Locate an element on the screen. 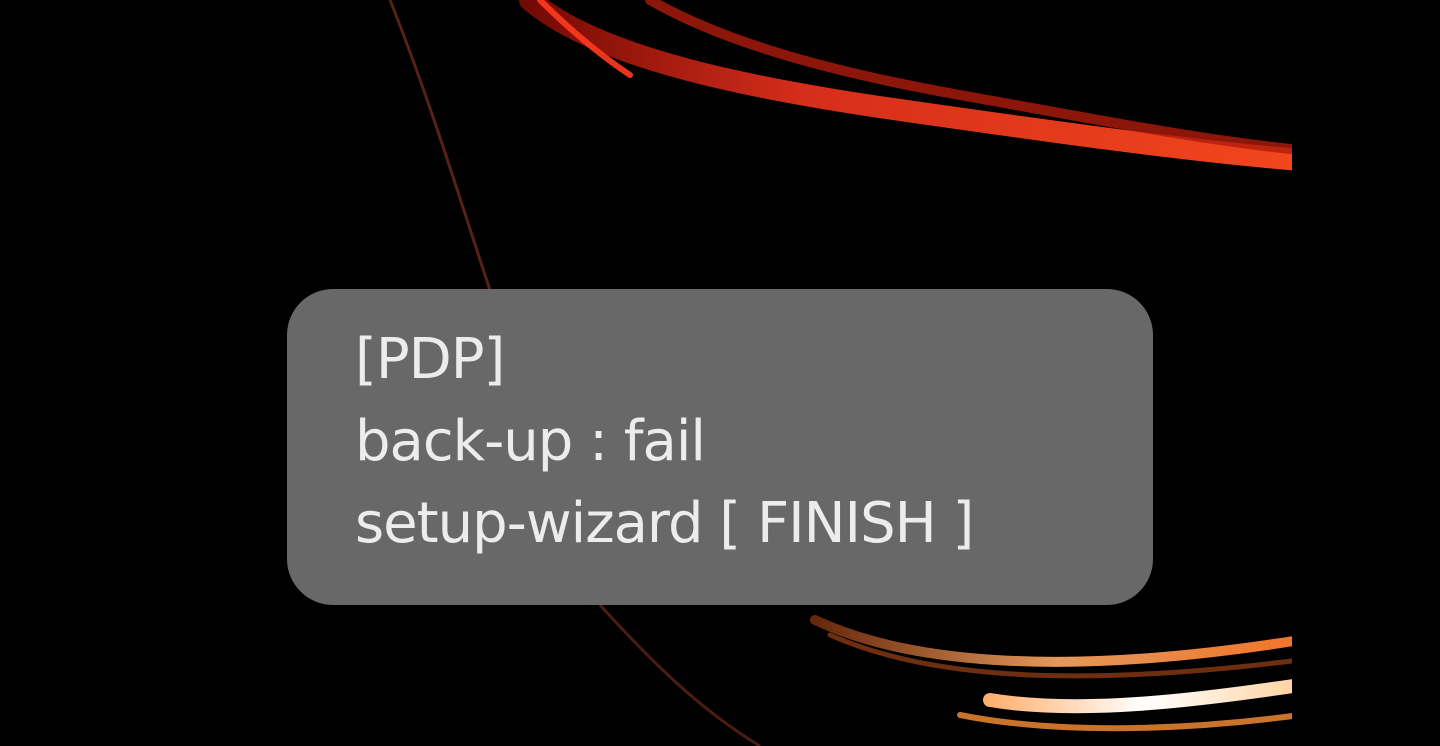 The image size is (1440, 746). toast-backup-status: back-up : fail is located at coordinates (530, 441).